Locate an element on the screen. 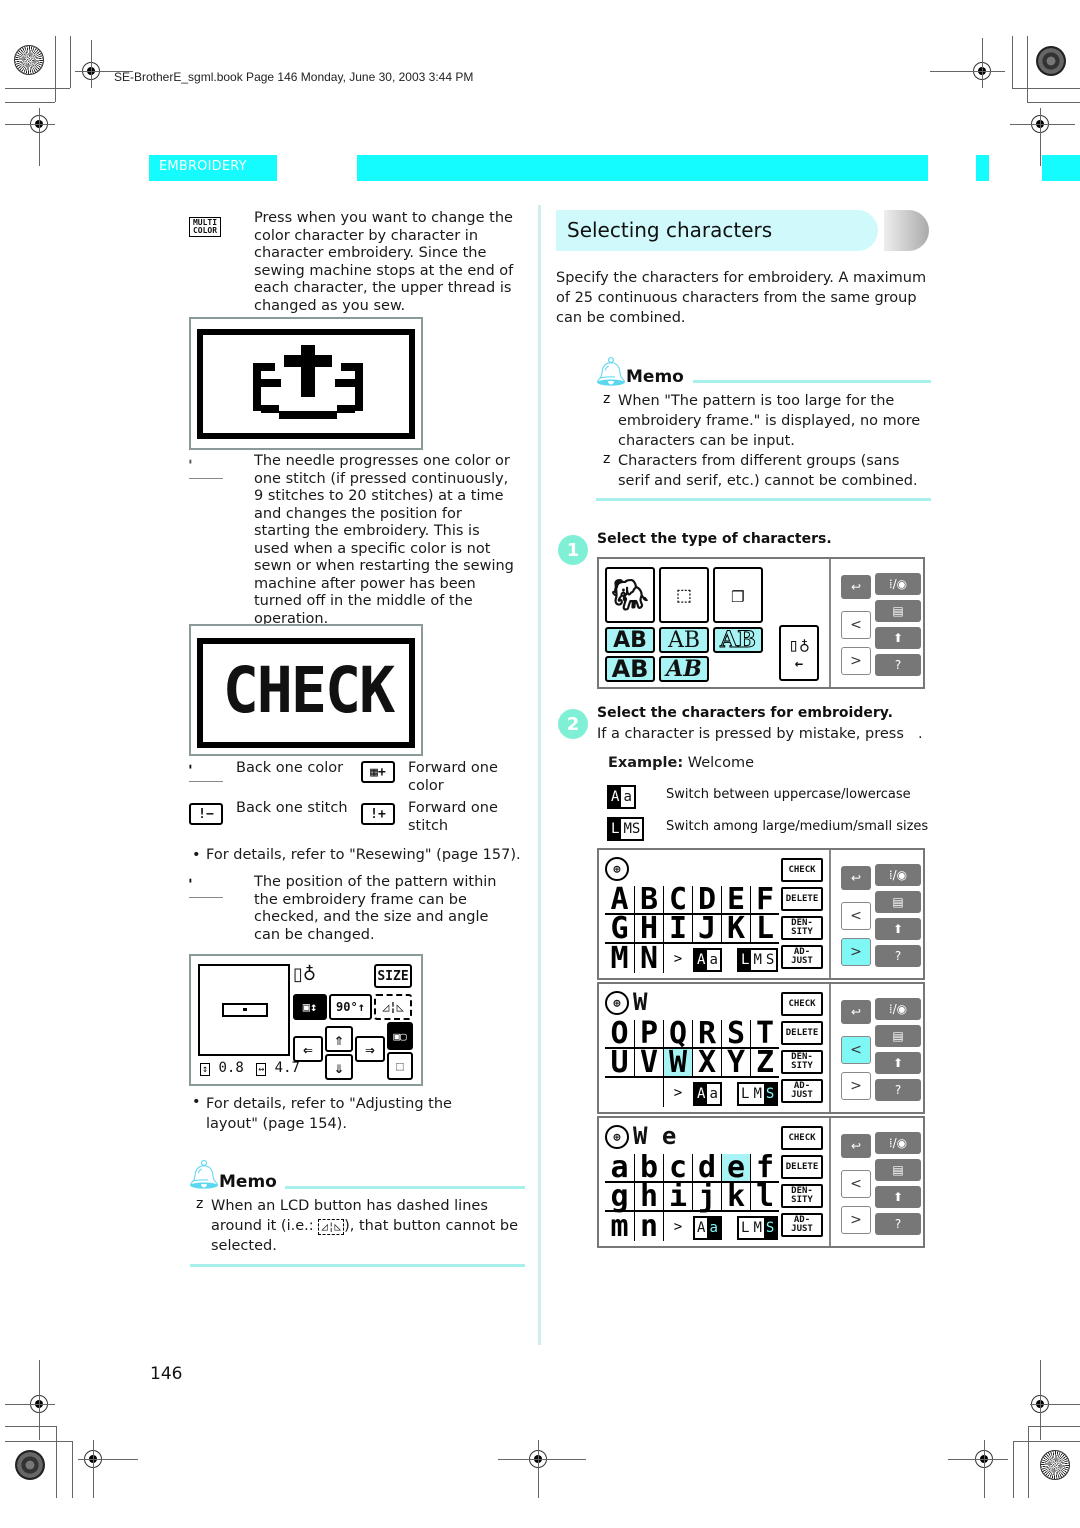  char-key: N is located at coordinates (648, 958).